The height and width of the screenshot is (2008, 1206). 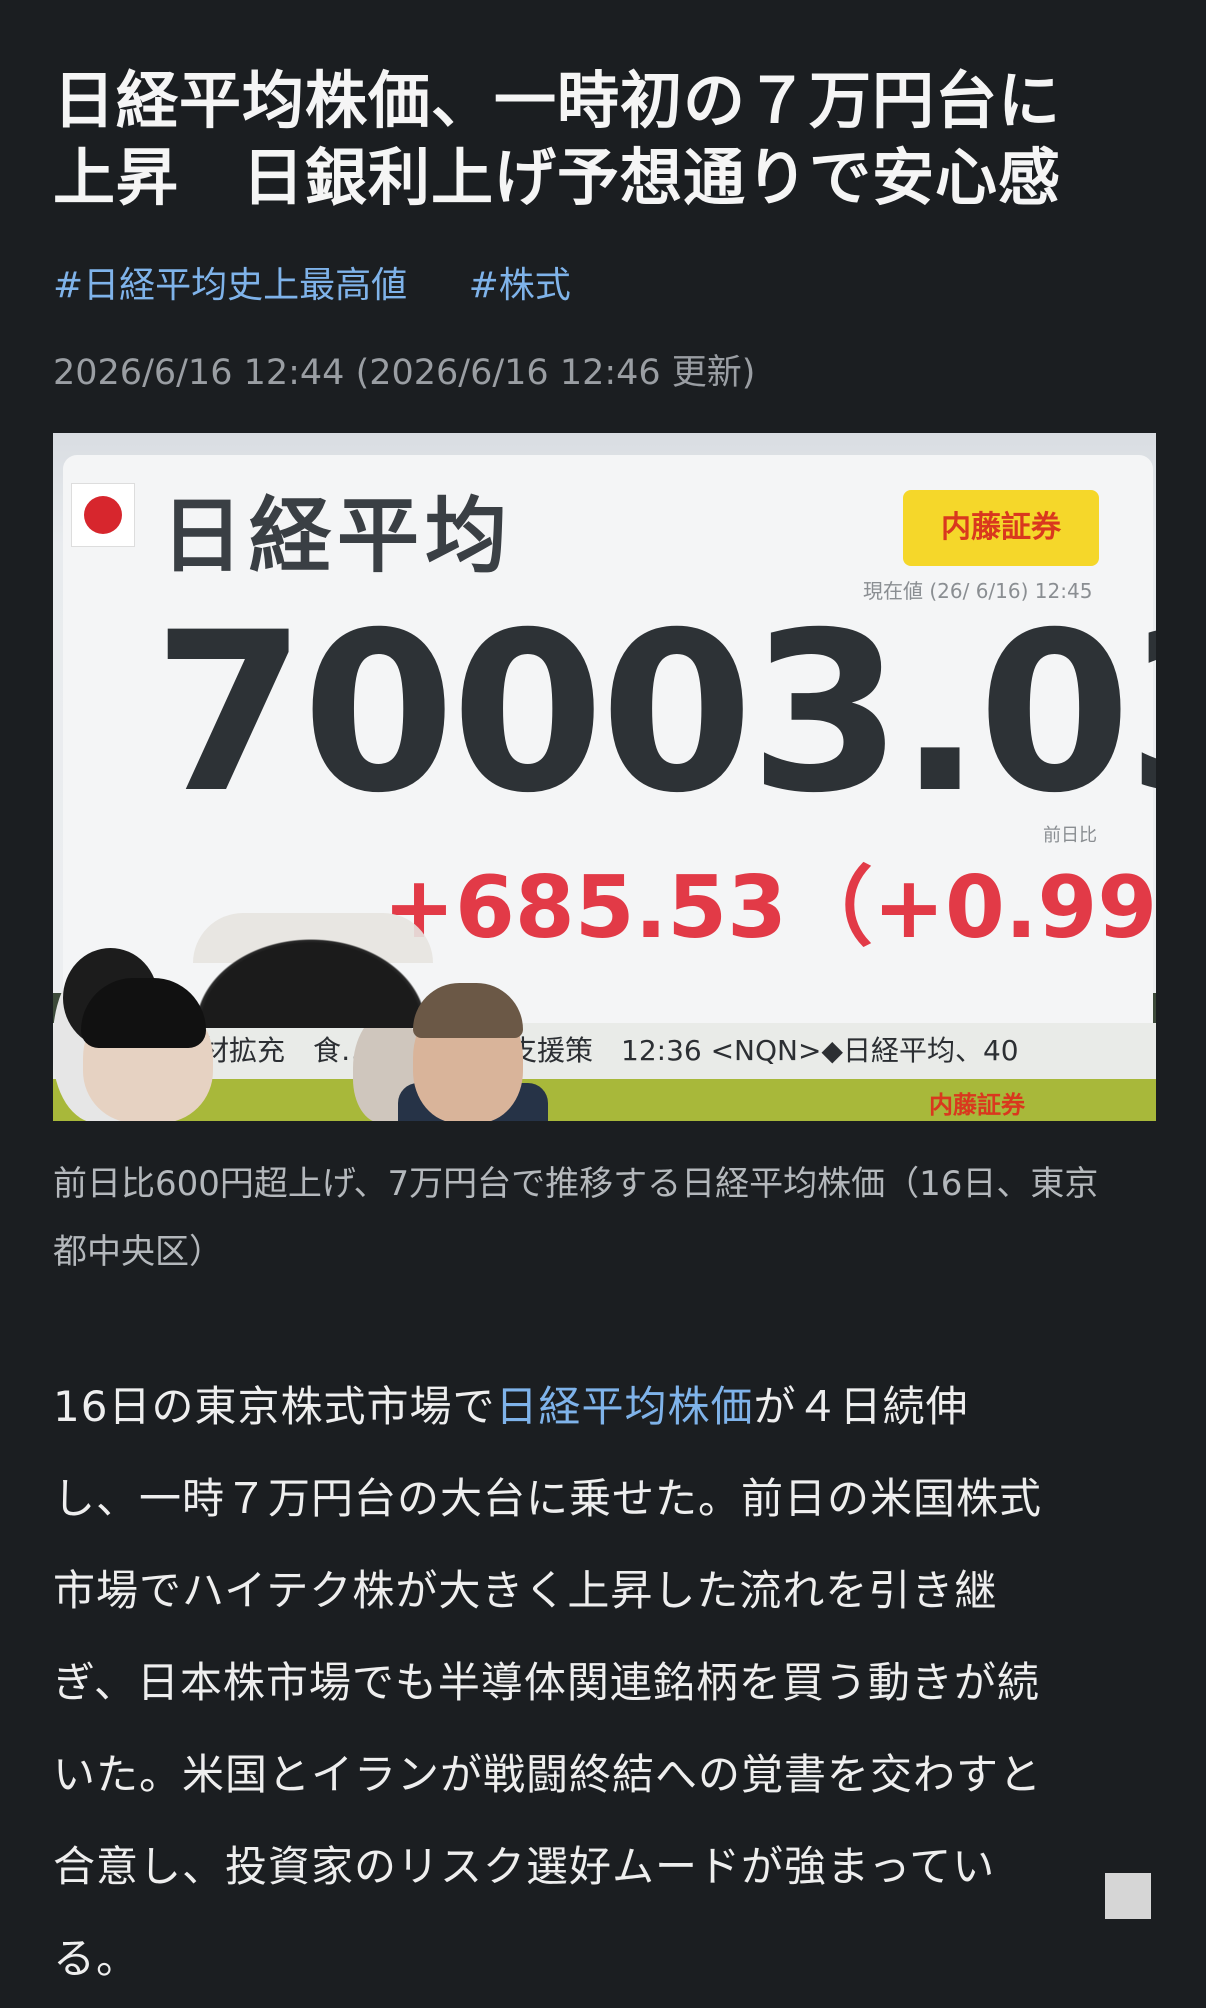 I want to click on news-ticker: 人材拡充 食…へ、政府が支援策 12:36 <NQN>◆日経平均、40, so click(x=604, y=1051).